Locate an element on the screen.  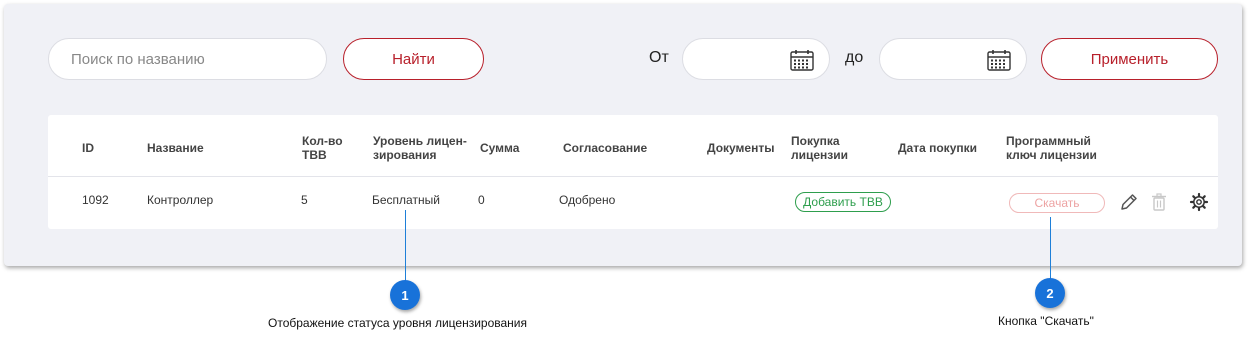
column-header-qty: Кол-во ТВВ is located at coordinates (322, 148).